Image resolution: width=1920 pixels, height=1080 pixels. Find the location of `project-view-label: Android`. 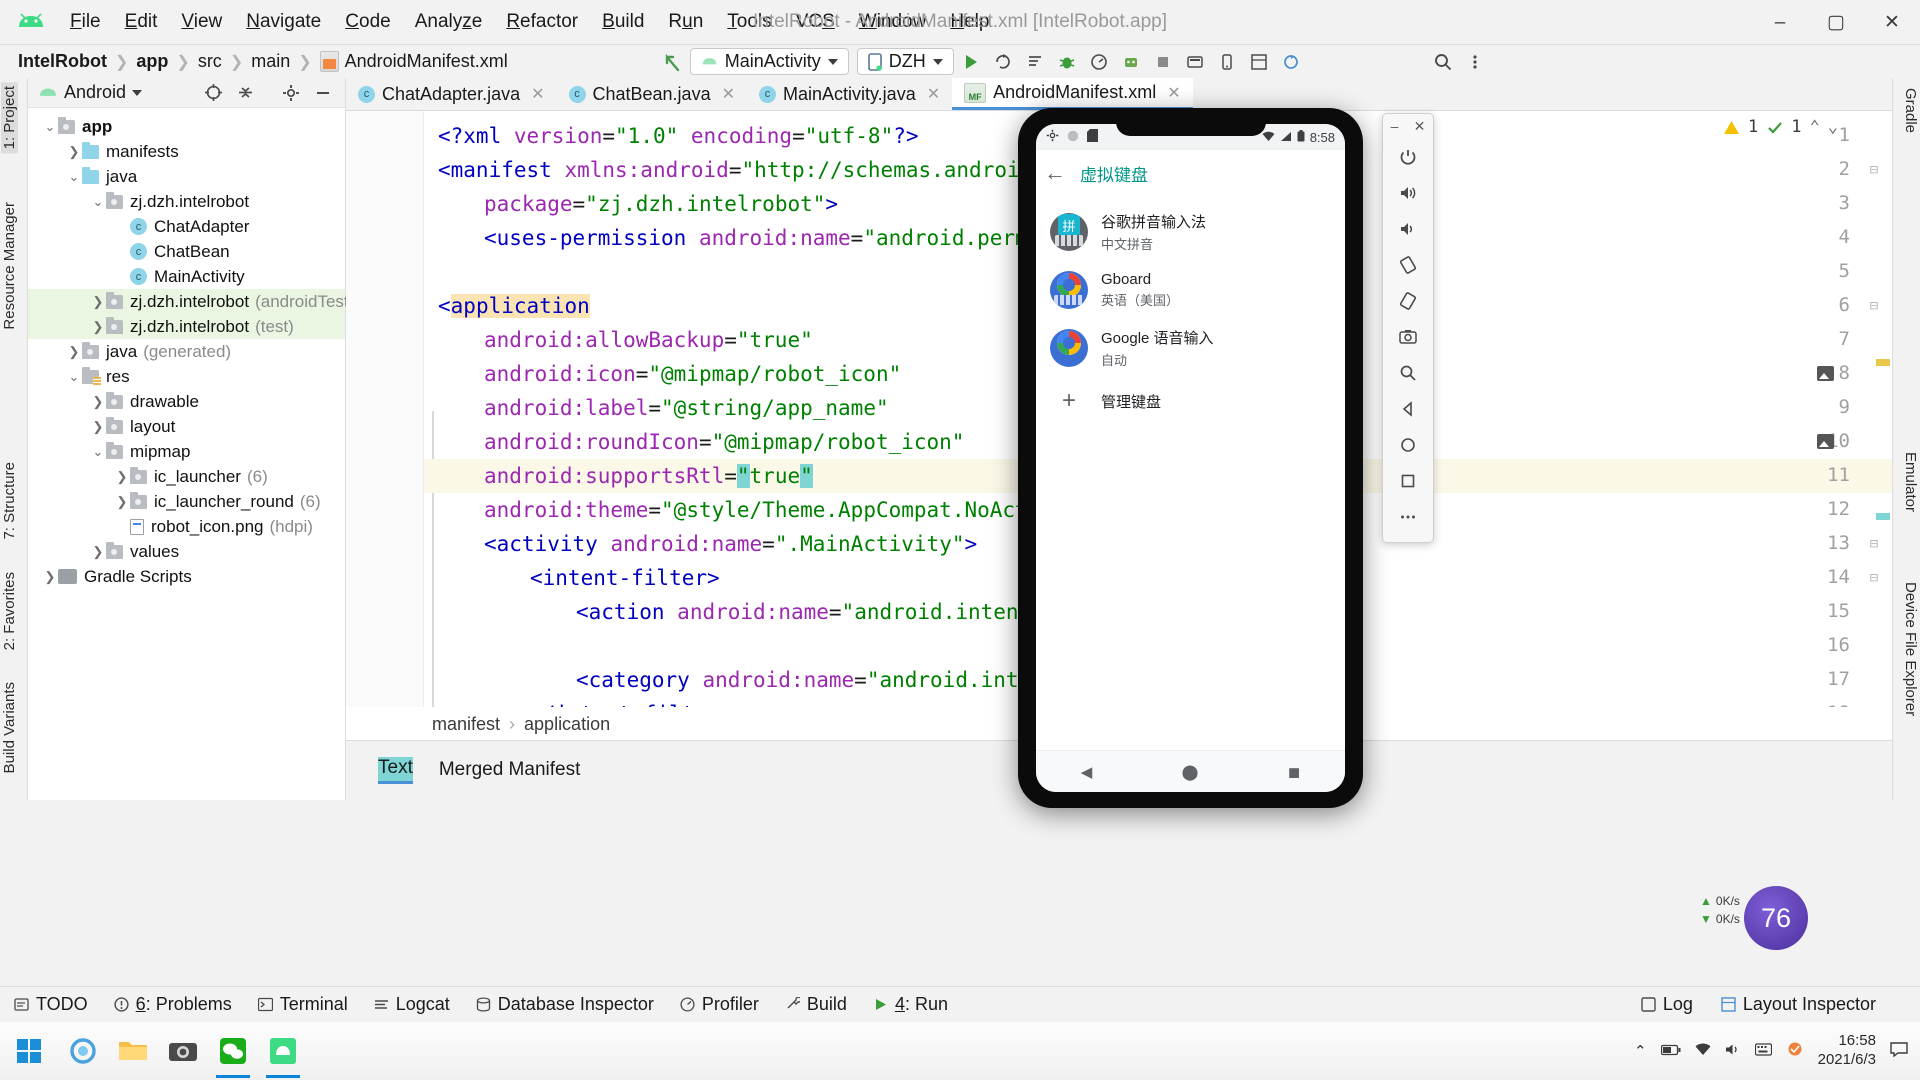

project-view-label: Android is located at coordinates (95, 92).